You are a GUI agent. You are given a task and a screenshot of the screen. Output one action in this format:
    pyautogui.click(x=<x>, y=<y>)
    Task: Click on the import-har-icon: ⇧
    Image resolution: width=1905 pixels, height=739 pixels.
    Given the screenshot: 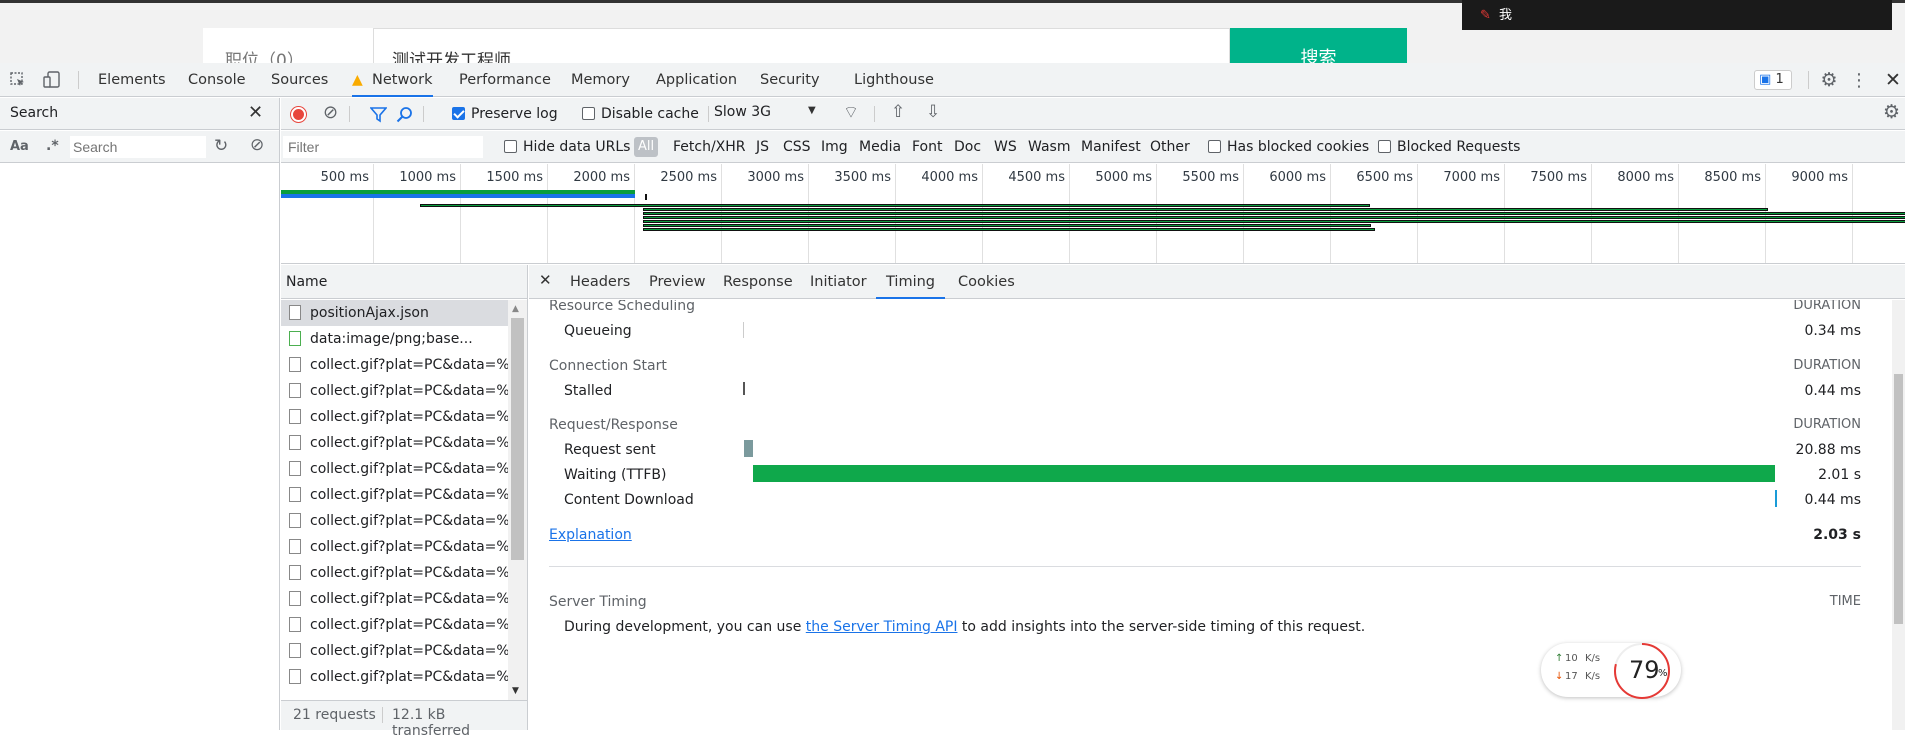 What is the action you would take?
    pyautogui.click(x=898, y=112)
    